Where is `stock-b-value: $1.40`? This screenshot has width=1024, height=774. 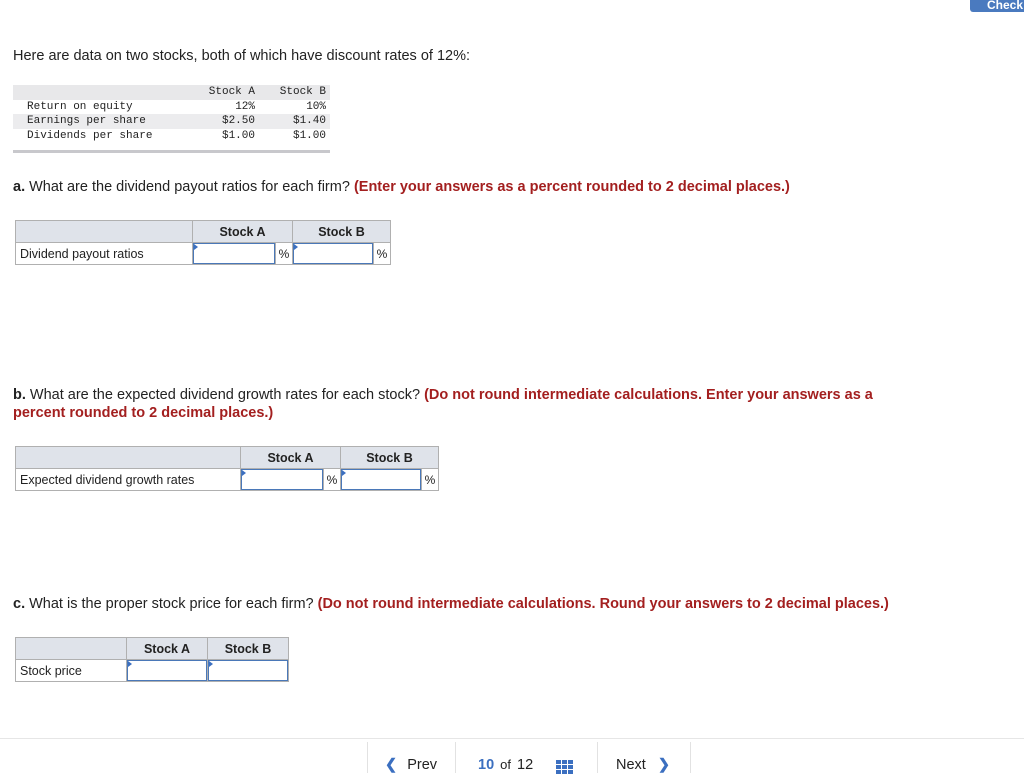 stock-b-value: $1.40 is located at coordinates (296, 121).